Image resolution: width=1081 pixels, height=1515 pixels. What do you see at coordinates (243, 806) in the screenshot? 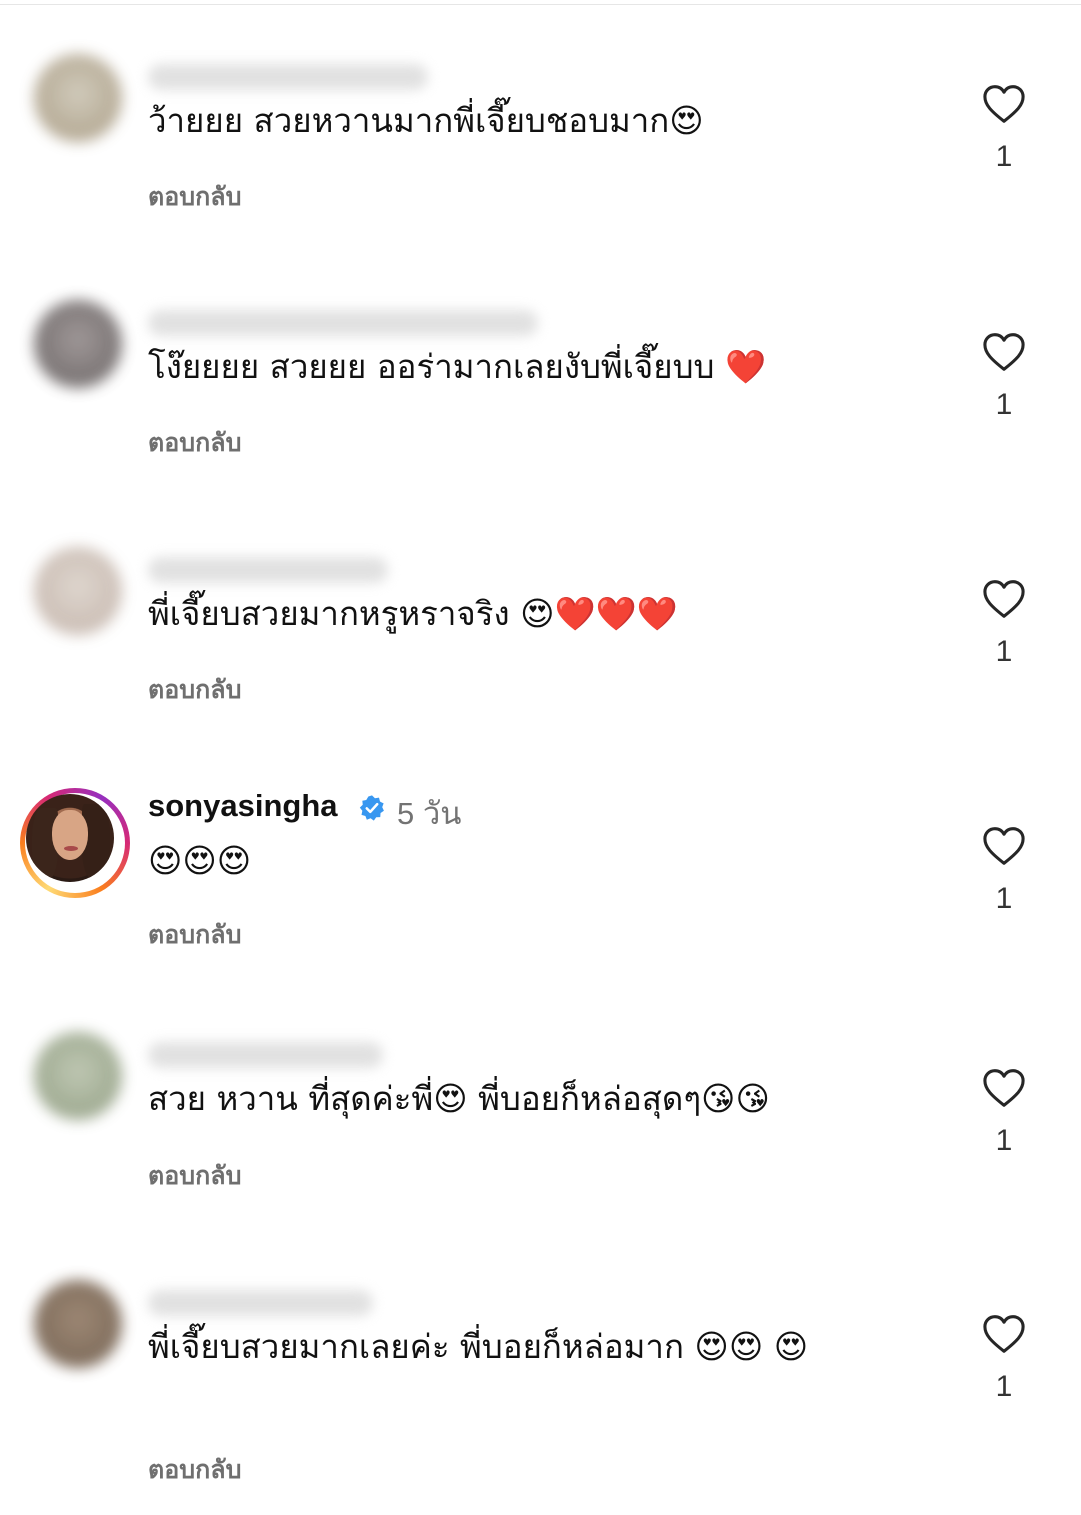
I see `comment-username: sonyasingha` at bounding box center [243, 806].